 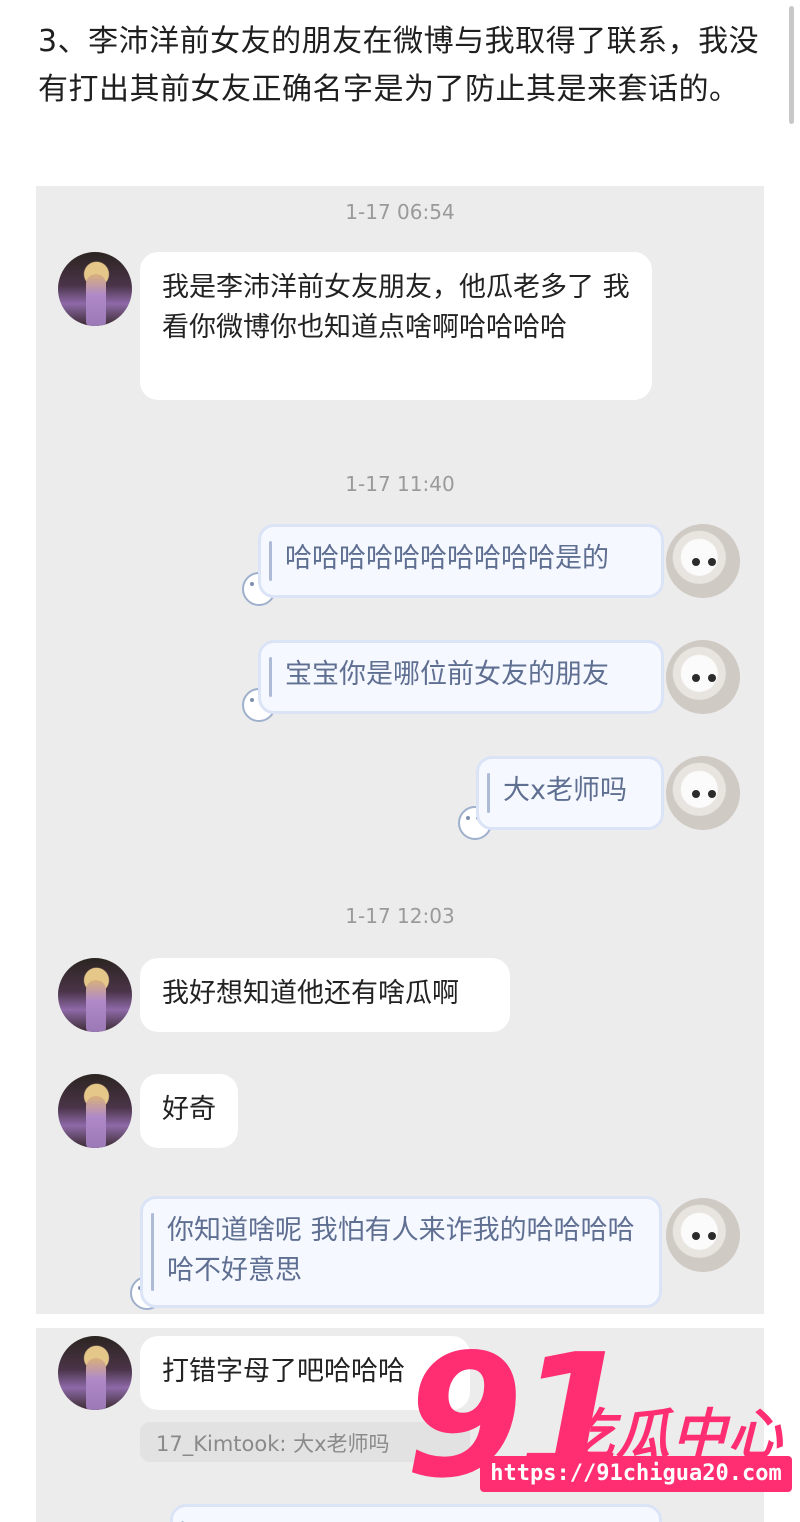 I want to click on message-bubble-sent: 你知道啥呢 我怕有人来诈我的哈哈哈哈哈不好意思, so click(x=401, y=1252).